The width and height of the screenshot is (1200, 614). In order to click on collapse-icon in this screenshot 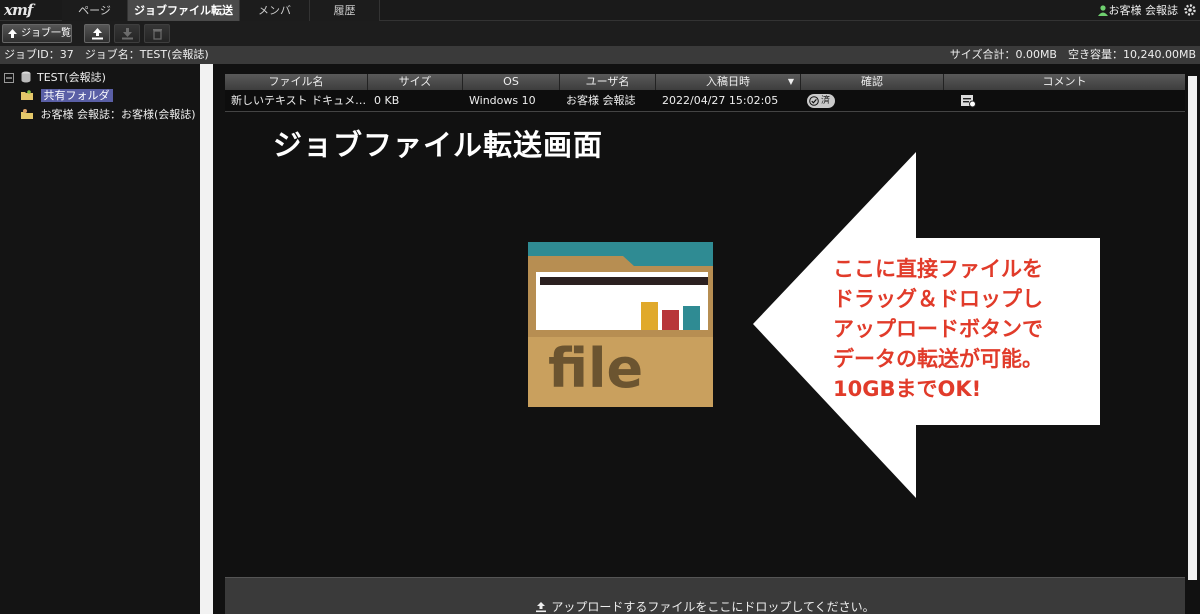, I will do `click(9, 78)`.